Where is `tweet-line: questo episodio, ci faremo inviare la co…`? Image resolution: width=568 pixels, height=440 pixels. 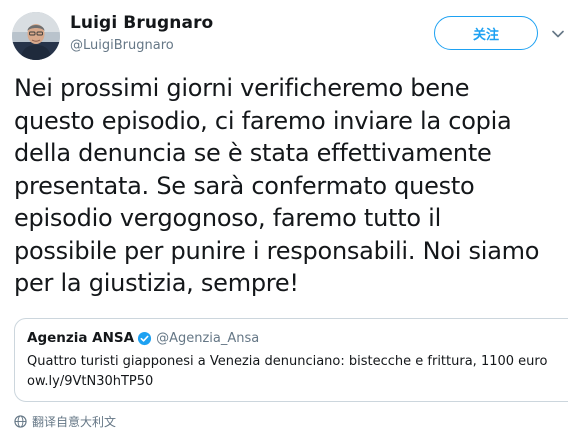 tweet-line: questo episodio, ci faremo inviare la co… is located at coordinates (263, 120).